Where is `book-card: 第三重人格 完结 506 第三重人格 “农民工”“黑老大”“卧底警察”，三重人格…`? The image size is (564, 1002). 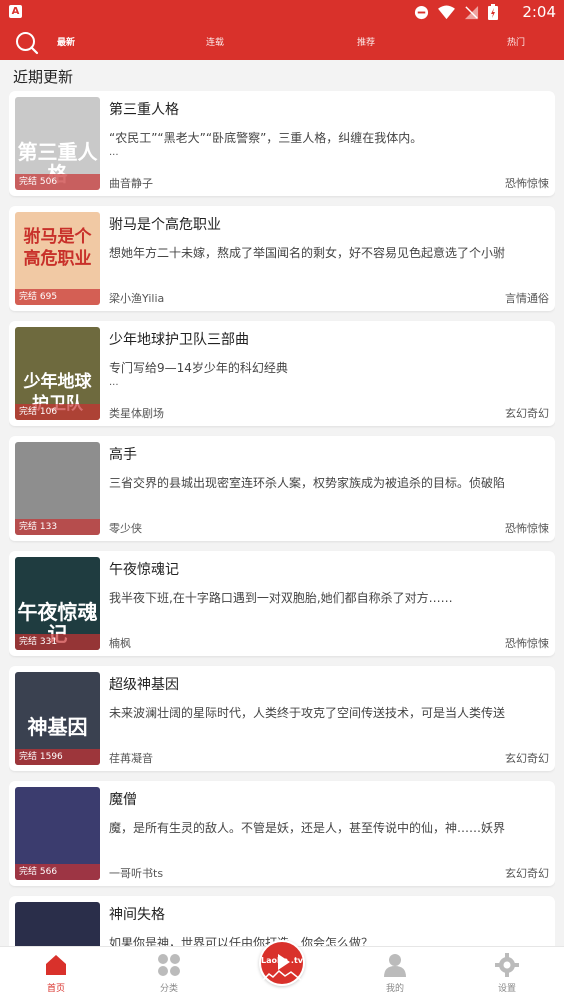 book-card: 第三重人格 完结 506 第三重人格 “农民工”“黑老大”“卧底警察”，三重人格… is located at coordinates (282, 143).